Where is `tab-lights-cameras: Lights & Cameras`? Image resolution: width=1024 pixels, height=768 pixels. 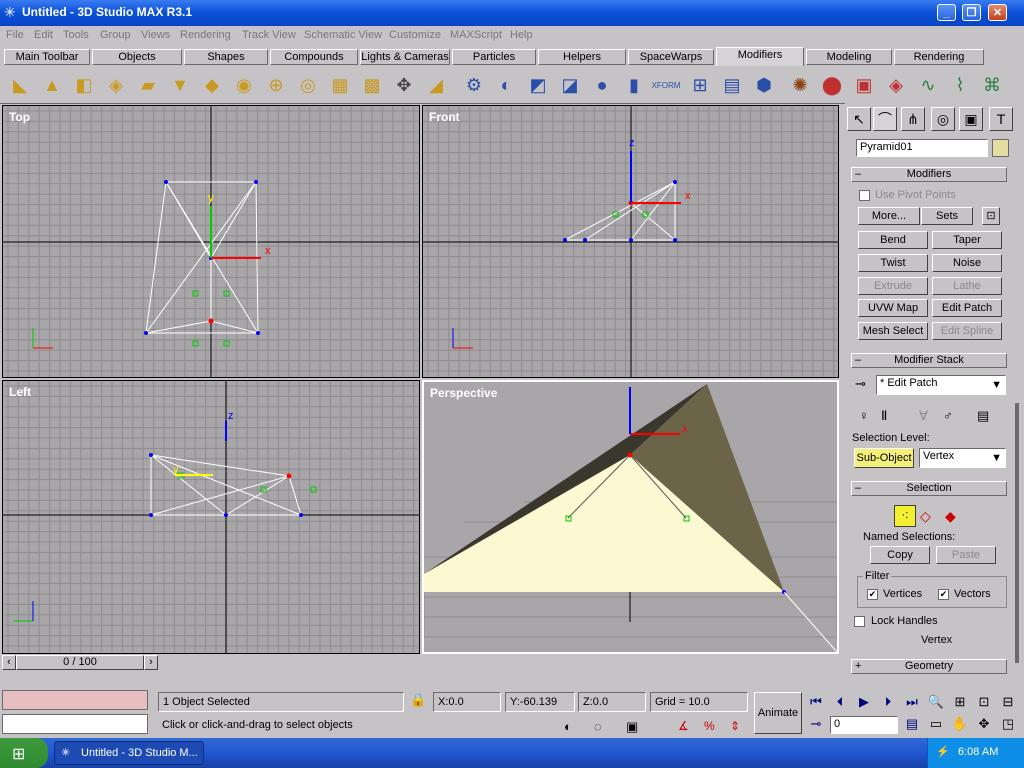
tab-lights-cameras: Lights & Cameras is located at coordinates (405, 57).